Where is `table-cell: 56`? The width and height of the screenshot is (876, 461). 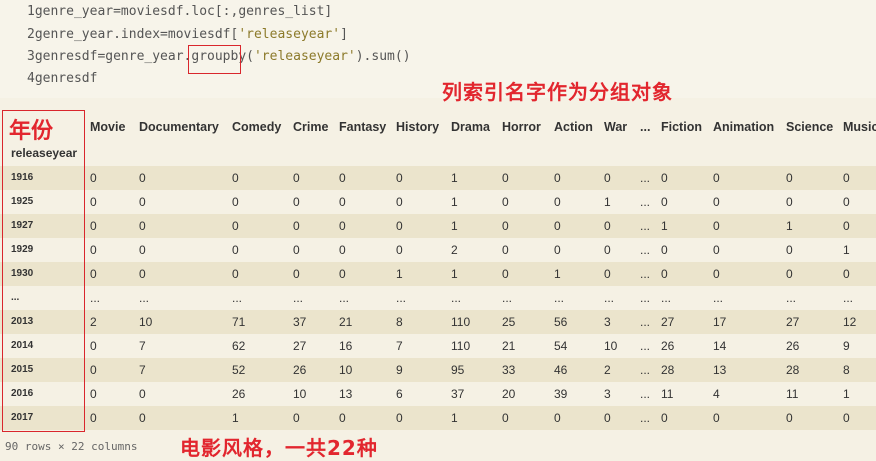
table-cell: 56 is located at coordinates (561, 322).